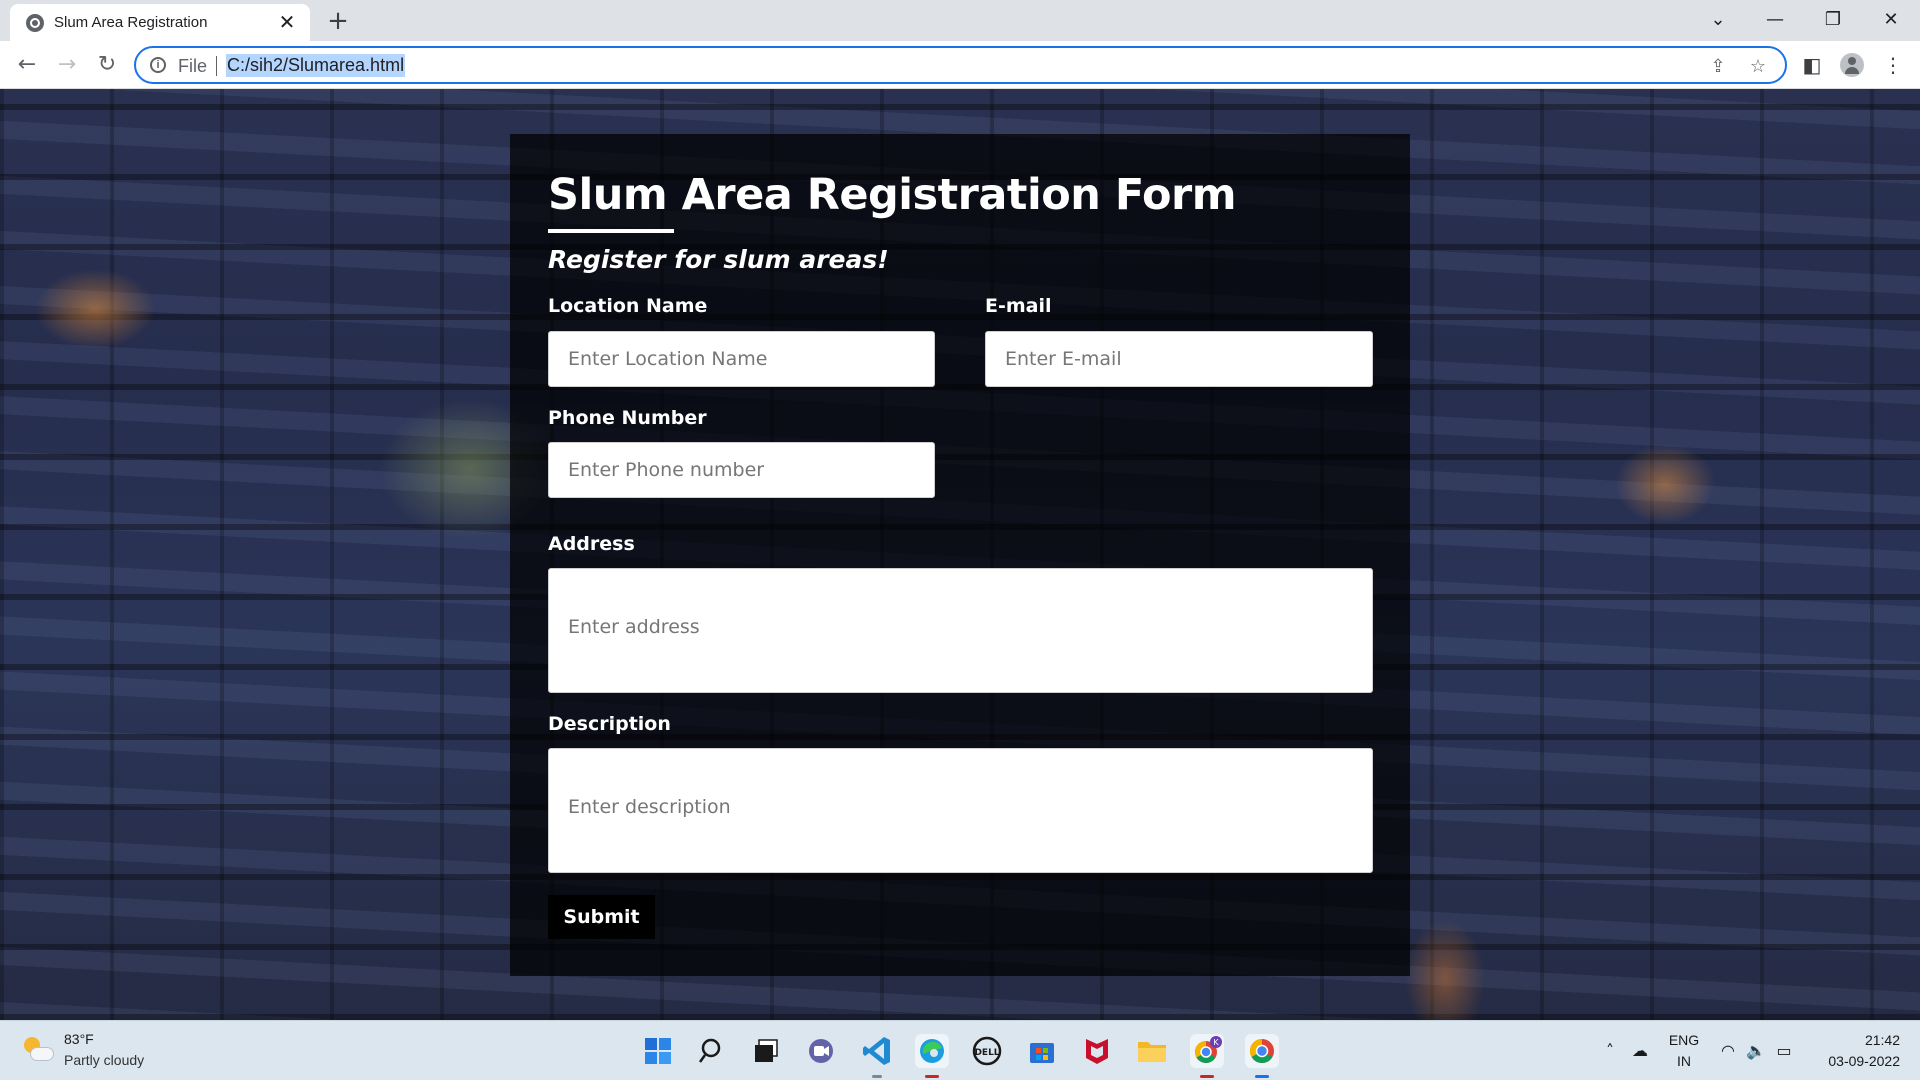 This screenshot has width=1920, height=1080. I want to click on close-tab-icon: ✕, so click(287, 22).